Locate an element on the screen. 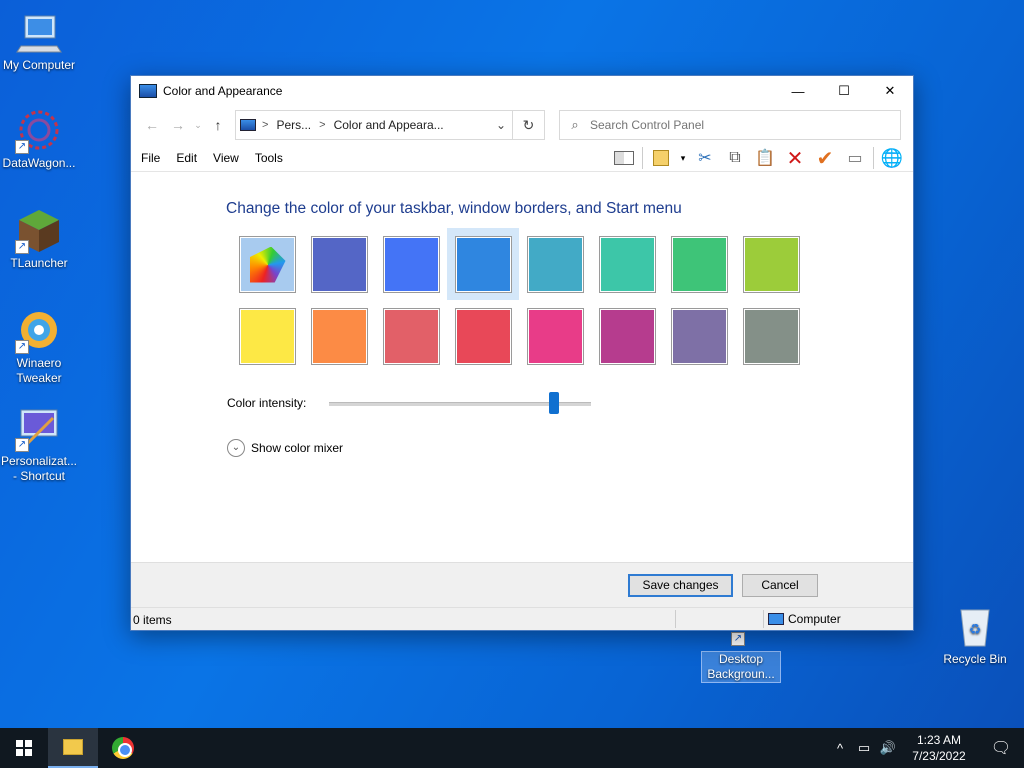 The height and width of the screenshot is (768, 1024). show-color-mixer-toggle: ⌄ Show color mixer is located at coordinates (285, 448).